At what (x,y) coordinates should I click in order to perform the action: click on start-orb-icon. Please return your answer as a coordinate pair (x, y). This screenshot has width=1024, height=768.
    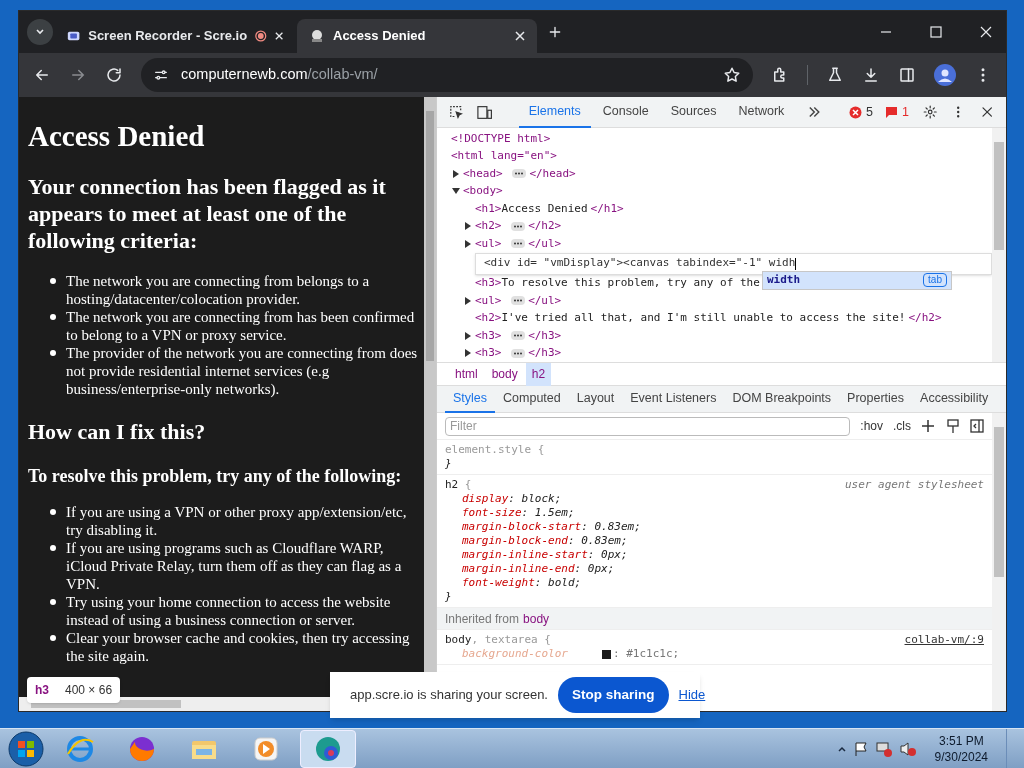
    Looking at the image, I should click on (26, 748).